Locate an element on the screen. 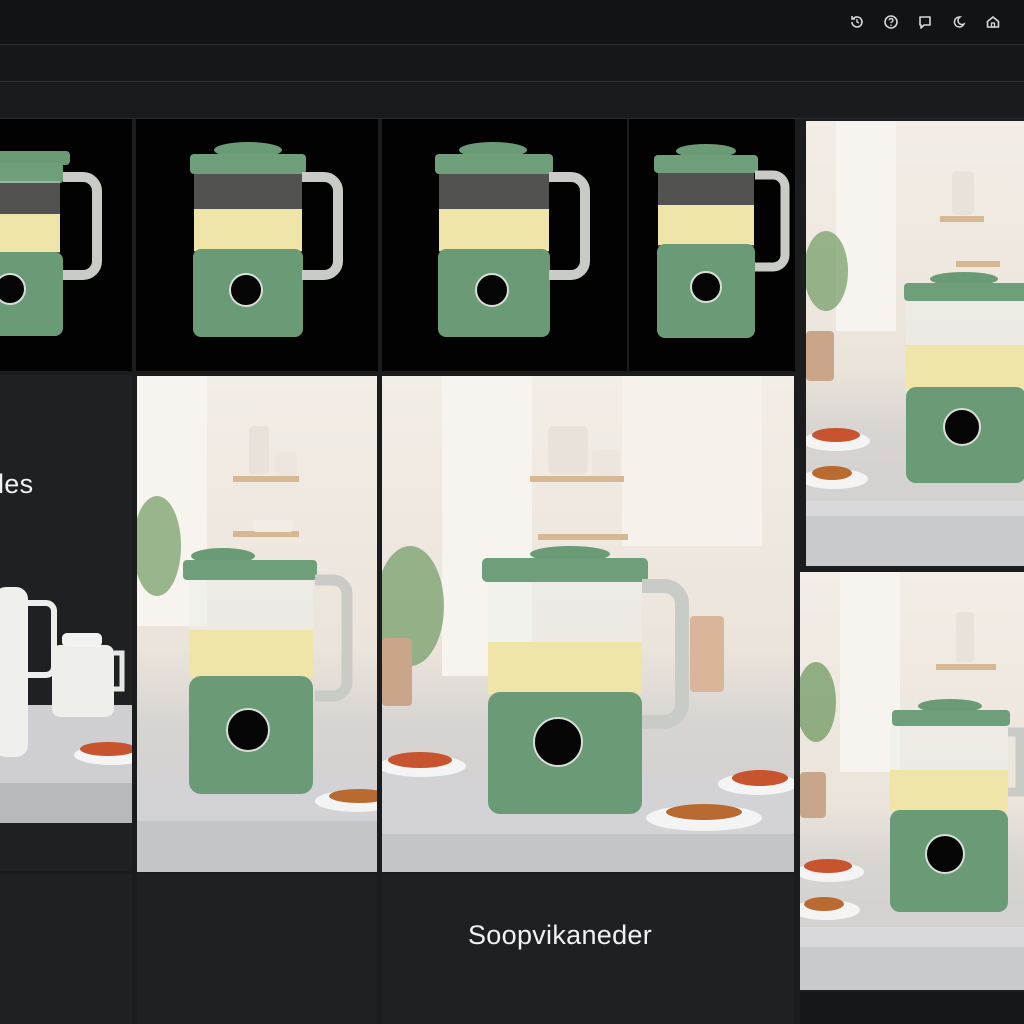 The width and height of the screenshot is (1024, 1024). chat-icon is located at coordinates (925, 22).